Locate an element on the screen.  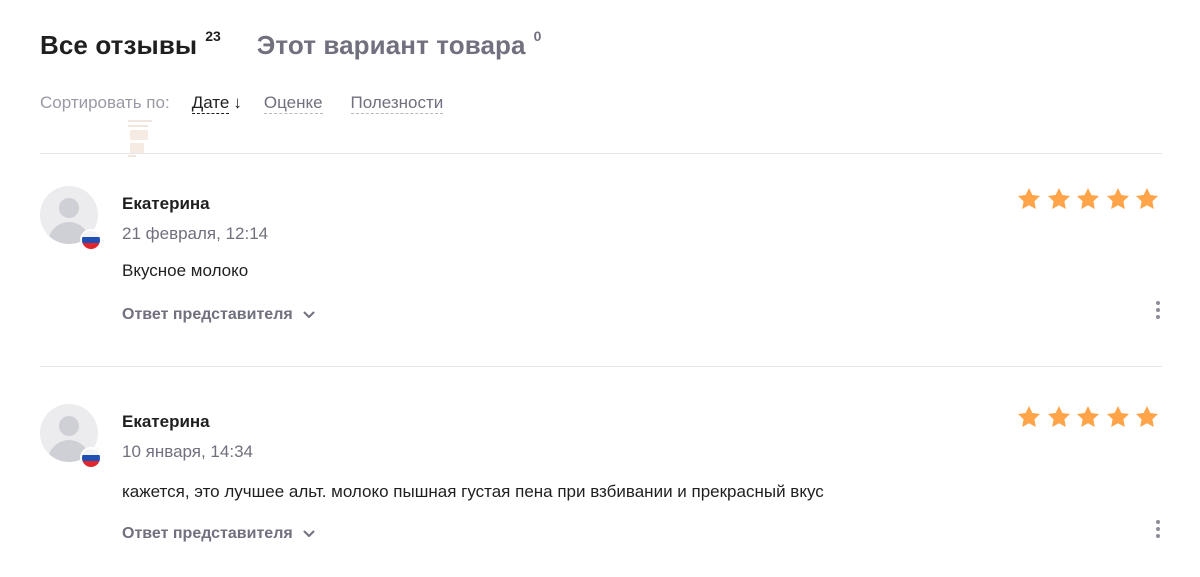
tab-all-reviews-label: Все отзывы is located at coordinates (119, 45).